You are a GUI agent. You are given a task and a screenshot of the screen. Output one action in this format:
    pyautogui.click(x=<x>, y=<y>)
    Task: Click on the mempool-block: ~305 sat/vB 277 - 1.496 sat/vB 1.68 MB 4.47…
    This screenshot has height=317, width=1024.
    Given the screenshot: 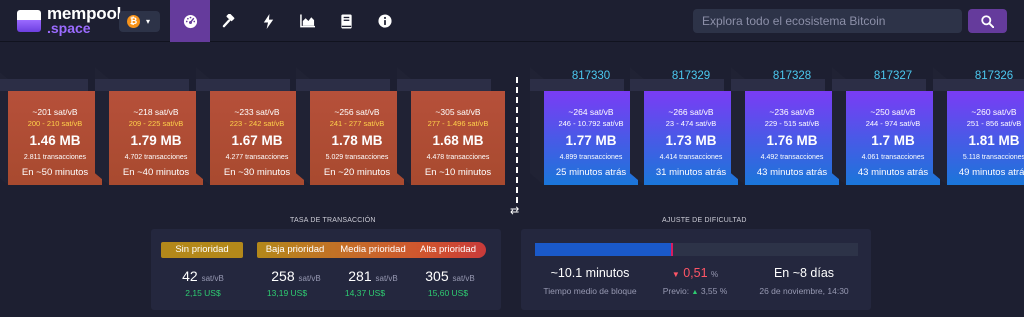 What is the action you would take?
    pyautogui.click(x=451, y=126)
    